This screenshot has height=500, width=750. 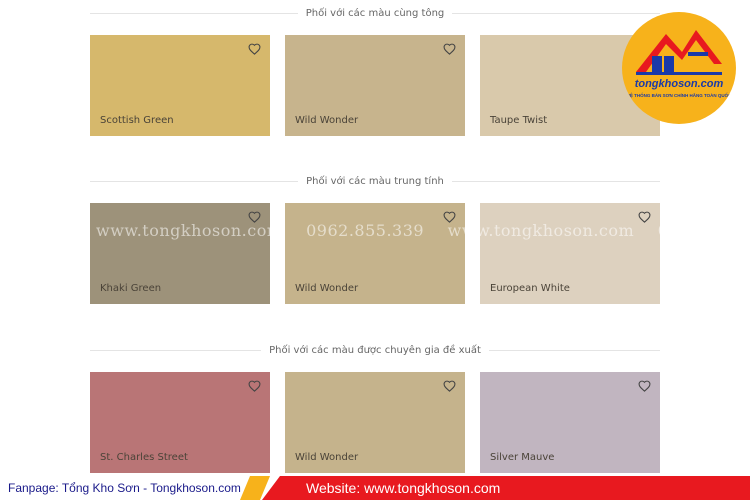 What do you see at coordinates (679, 95) in the screenshot?
I see `logo-tagline: HỆ THỐNG BÁN SƠN CHÍNH HÃNG TOÀN QUỐC` at bounding box center [679, 95].